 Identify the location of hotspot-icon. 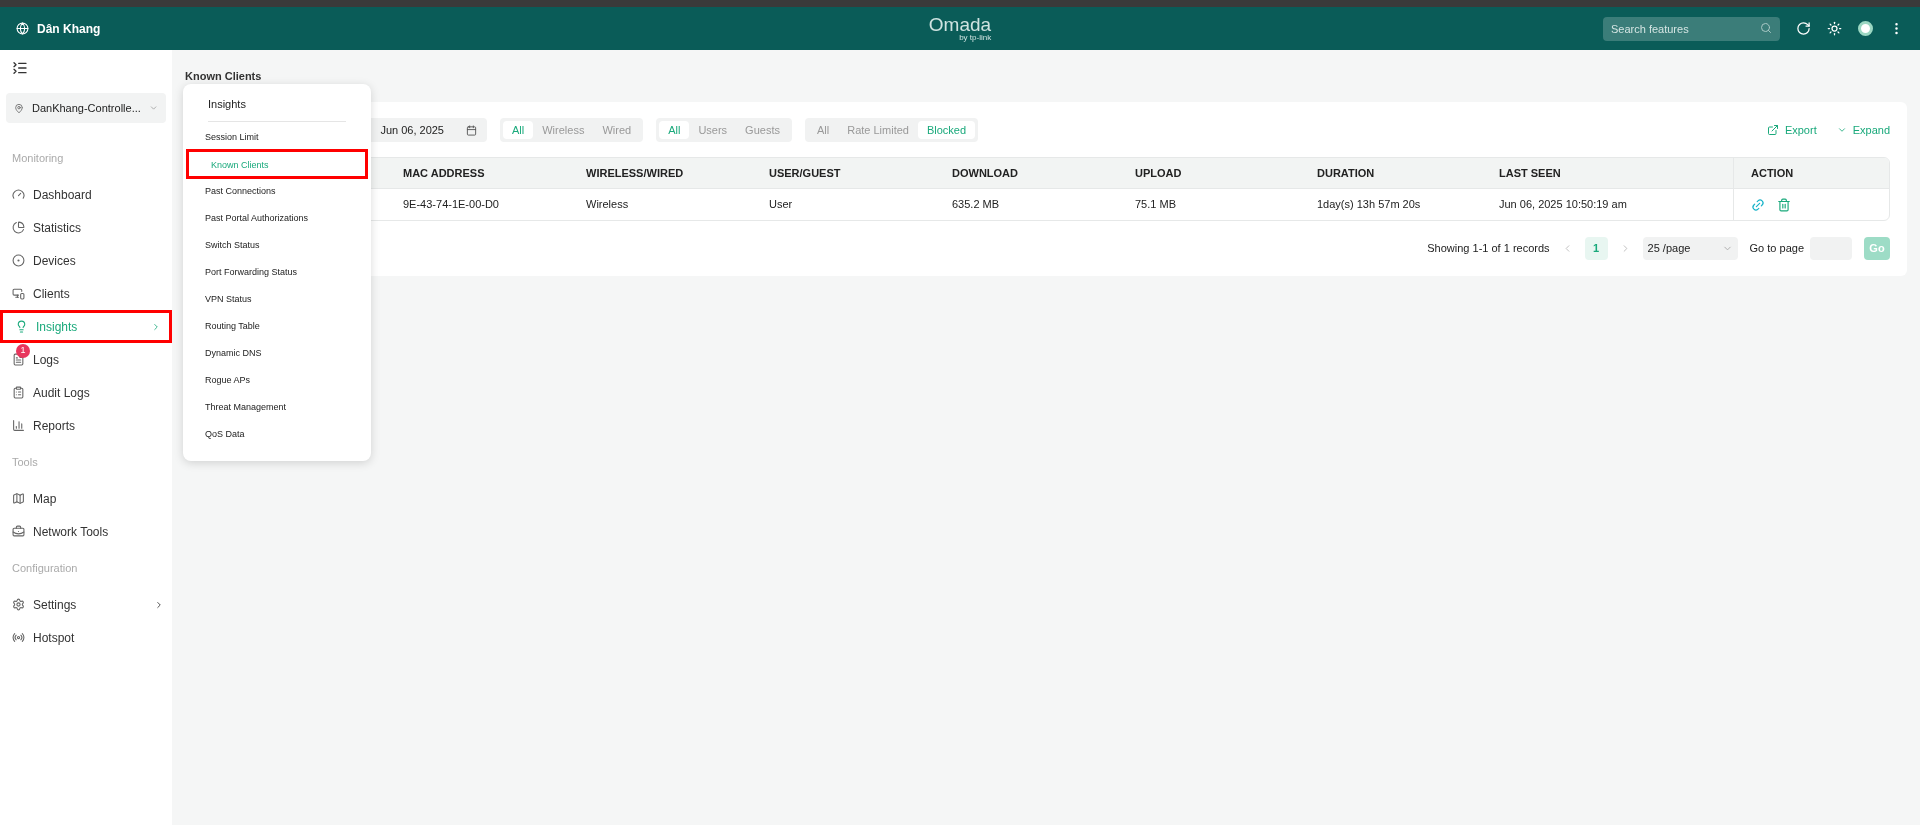
(18, 637).